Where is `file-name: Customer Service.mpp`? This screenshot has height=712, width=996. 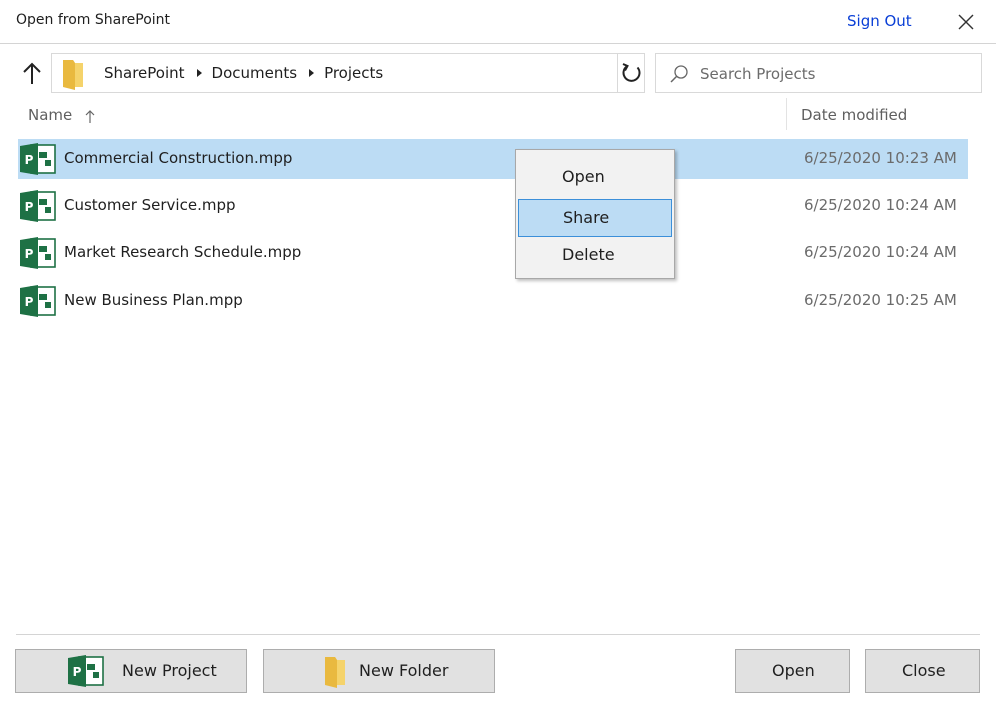 file-name: Customer Service.mpp is located at coordinates (150, 205).